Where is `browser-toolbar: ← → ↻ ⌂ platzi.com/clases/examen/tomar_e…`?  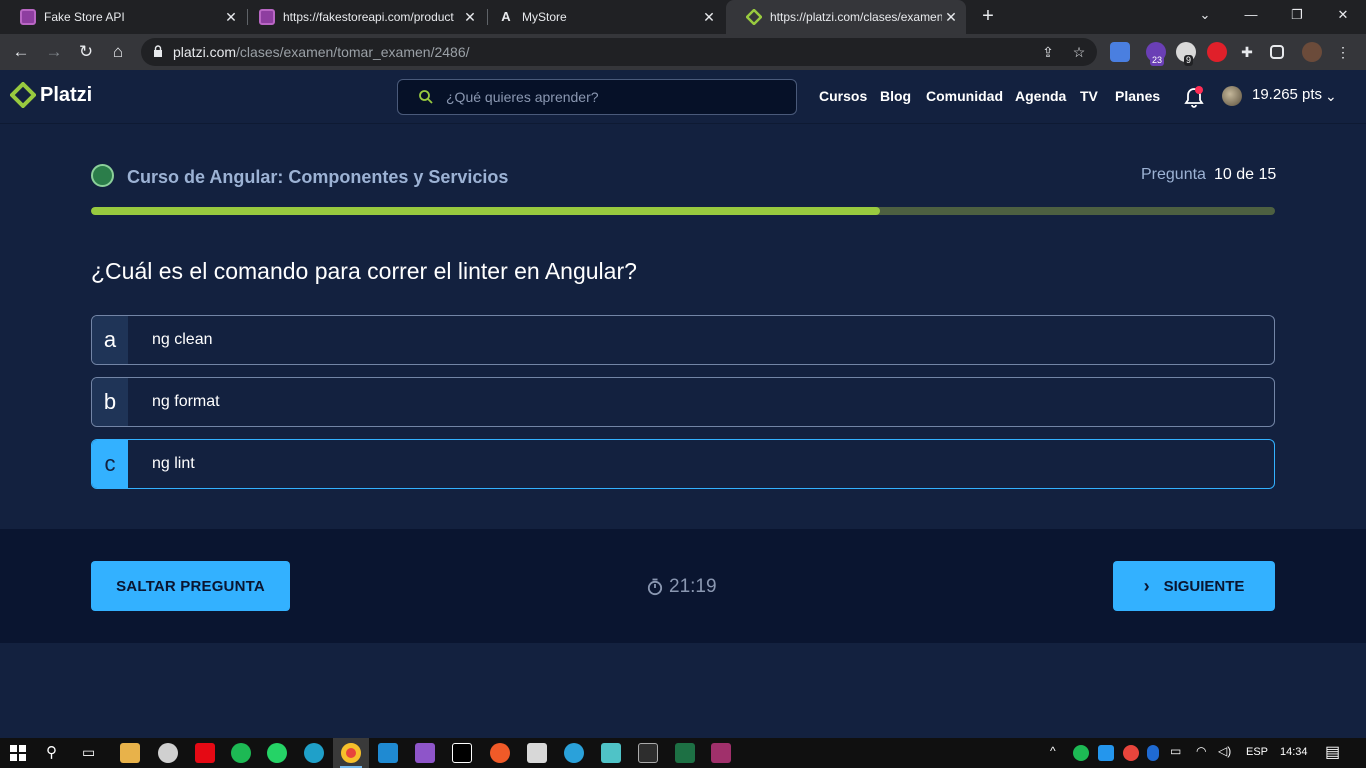
browser-toolbar: ← → ↻ ⌂ platzi.com/clases/examen/tomar_e… is located at coordinates (683, 52).